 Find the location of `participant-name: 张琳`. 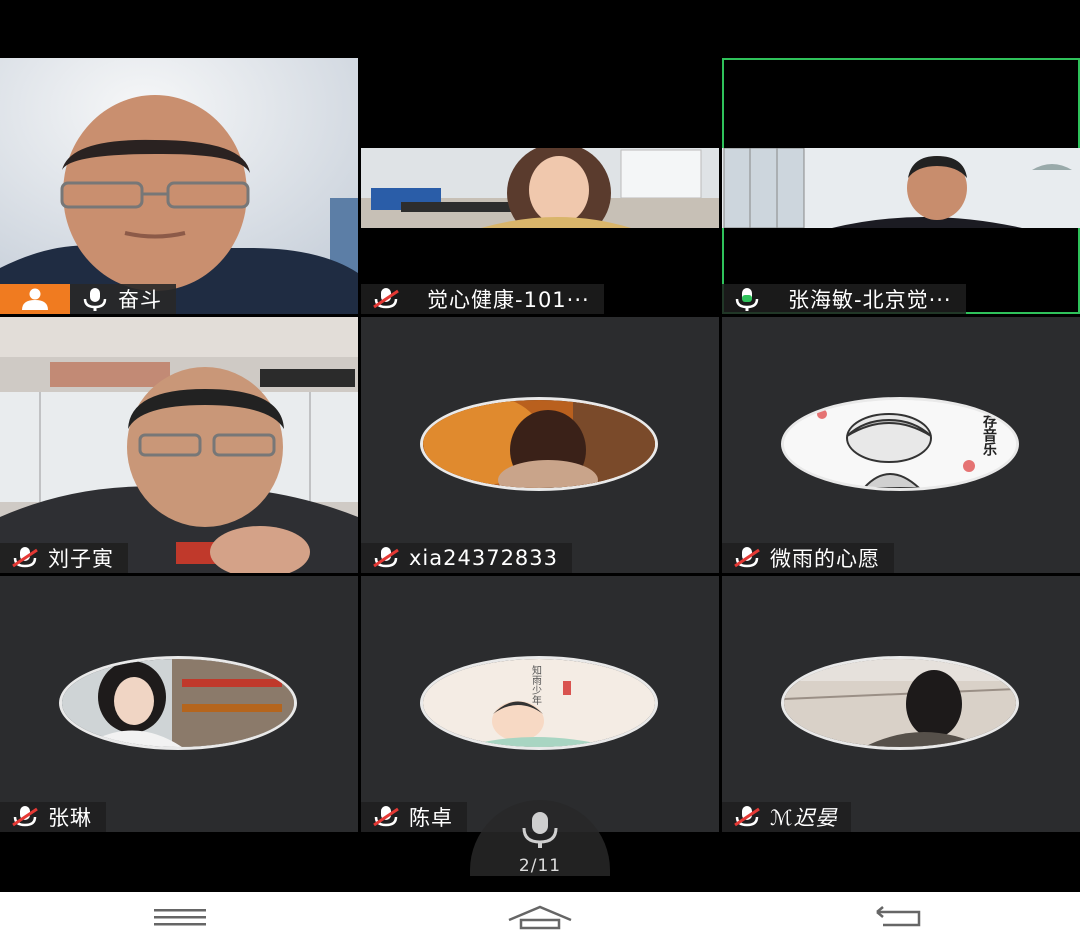

participant-name: 张琳 is located at coordinates (70, 818).